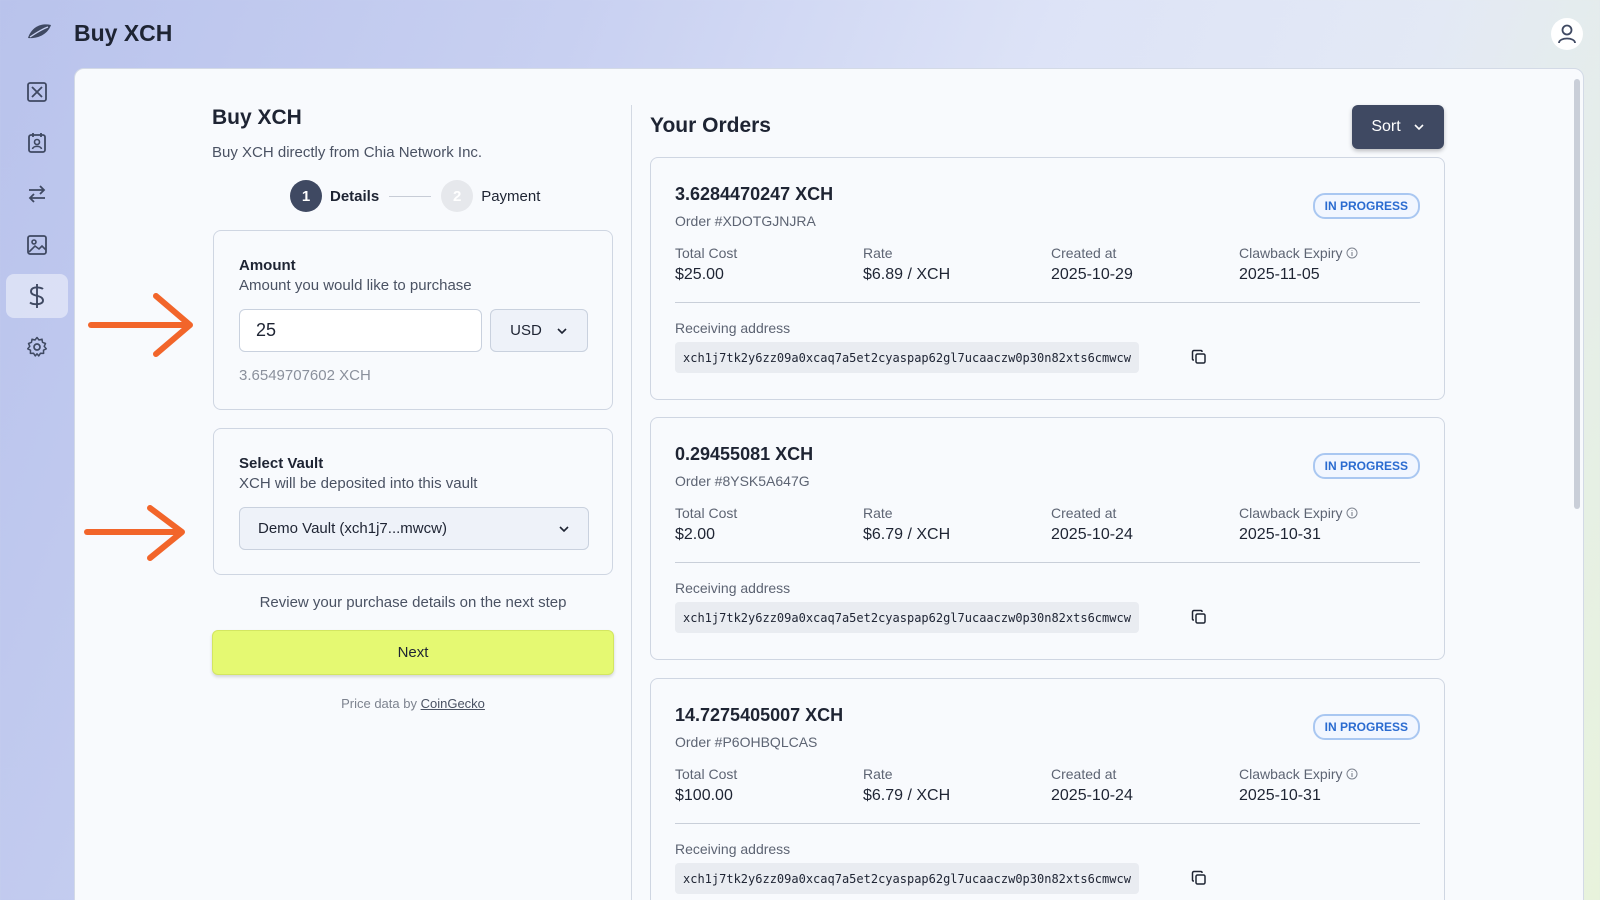  Describe the element at coordinates (281, 463) in the screenshot. I see `vault-title: Select Vault` at that location.